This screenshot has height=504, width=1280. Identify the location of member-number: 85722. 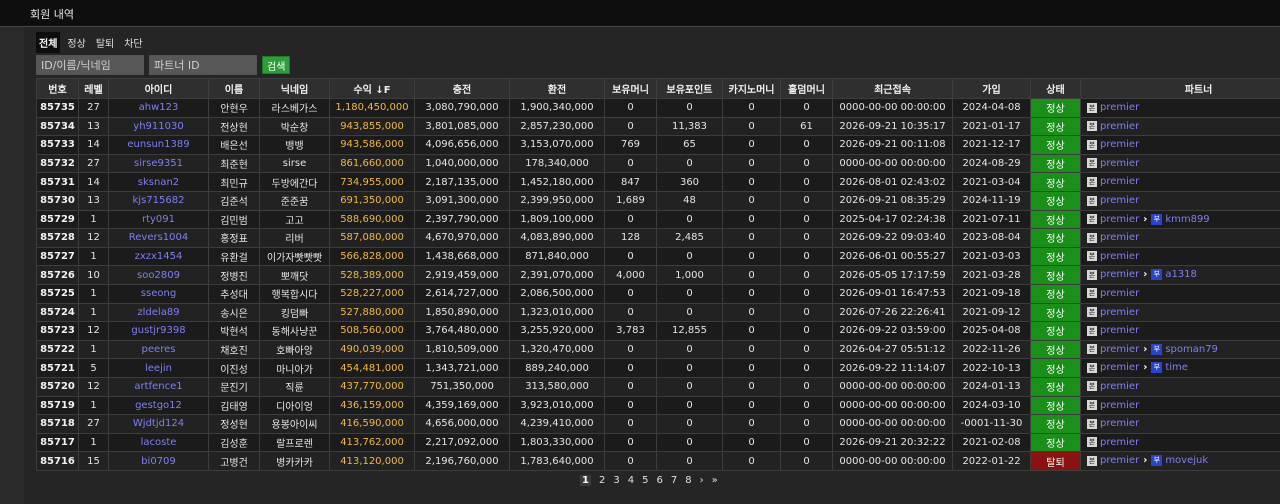
(57, 349).